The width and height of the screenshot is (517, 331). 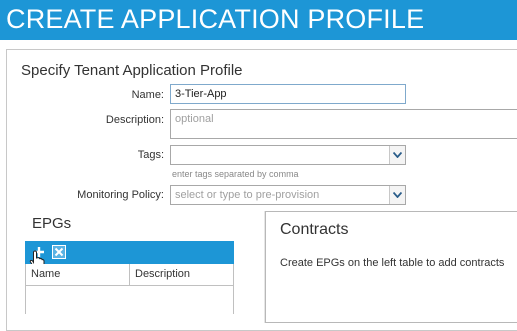 What do you see at coordinates (288, 94) in the screenshot?
I see `name-input: 3-Tier-App` at bounding box center [288, 94].